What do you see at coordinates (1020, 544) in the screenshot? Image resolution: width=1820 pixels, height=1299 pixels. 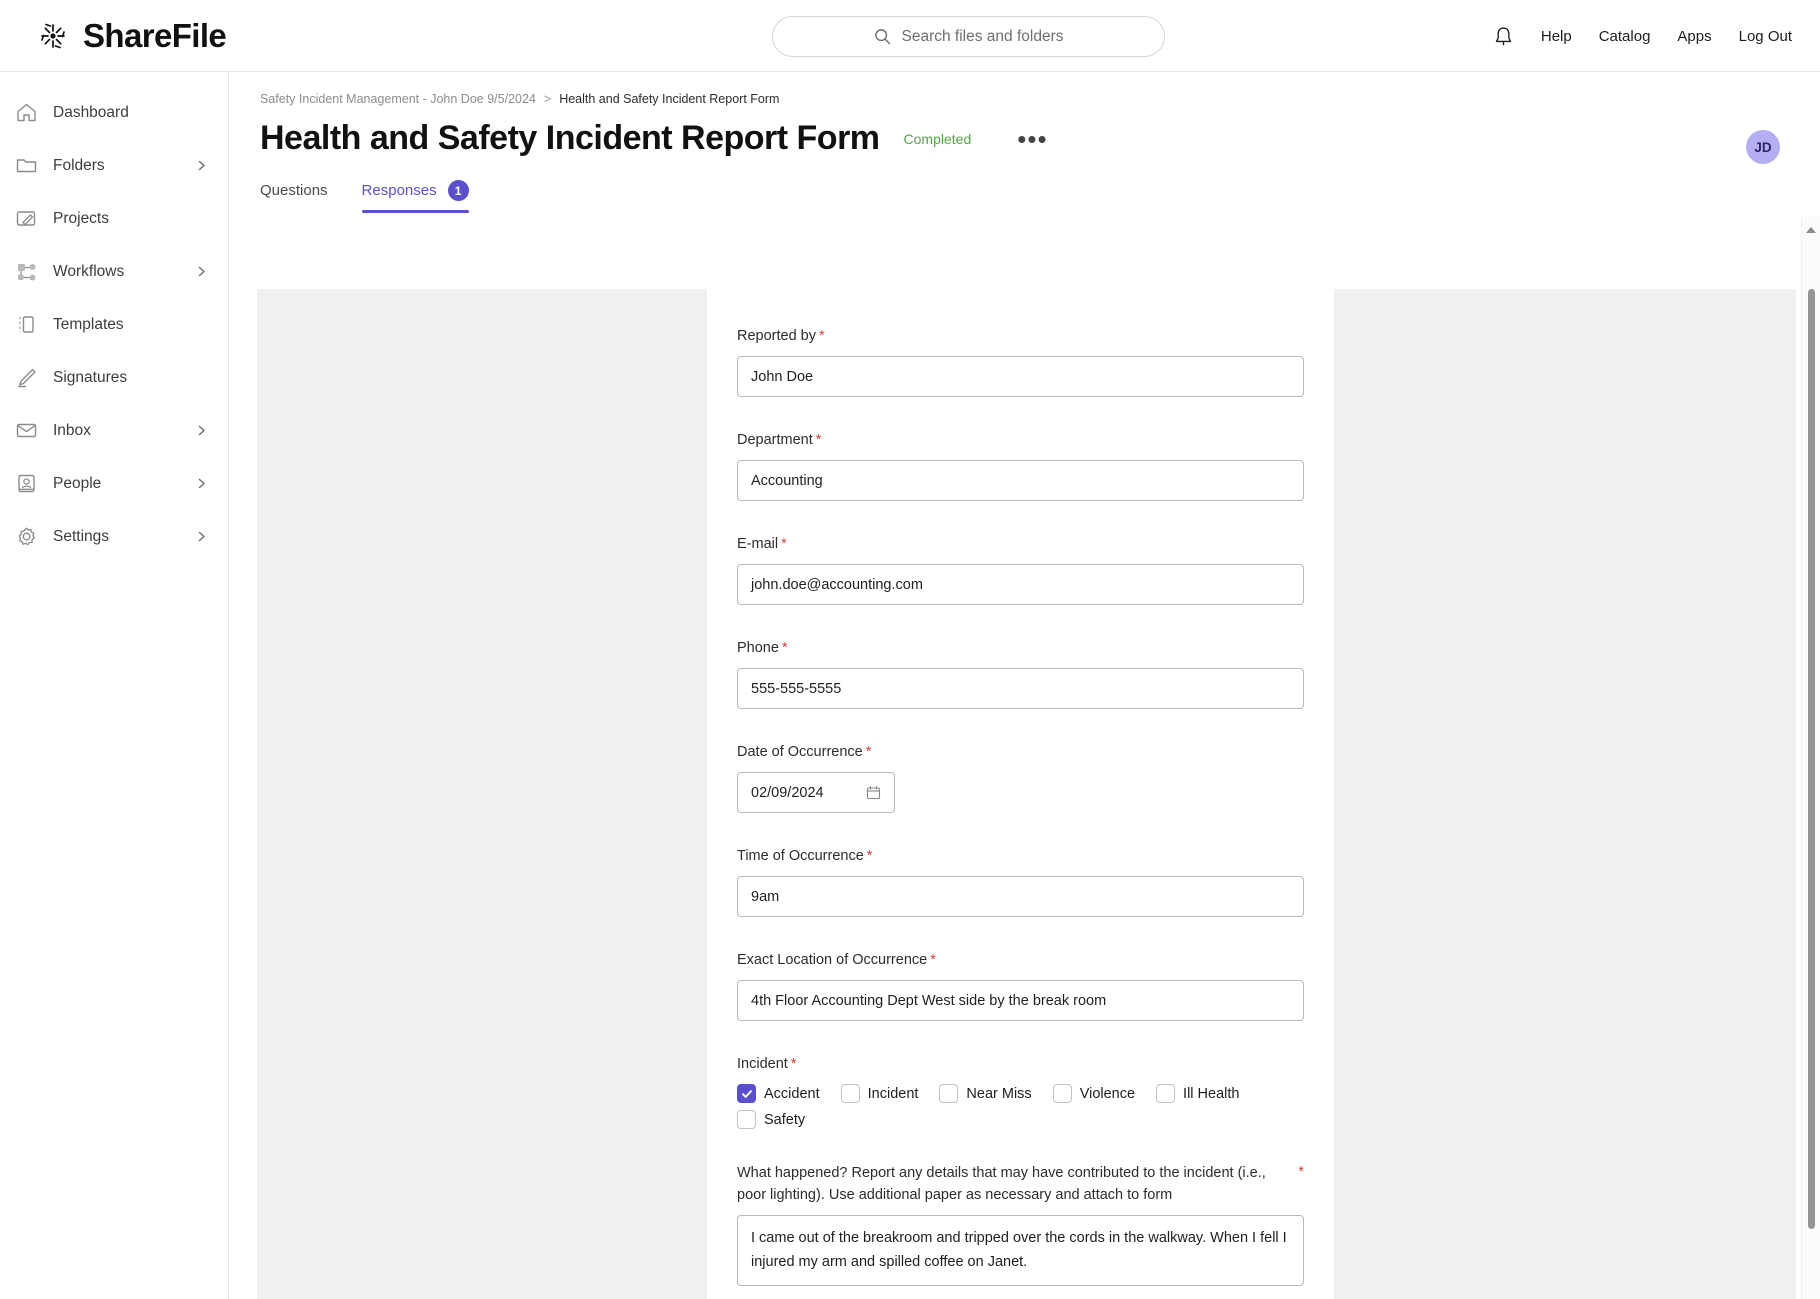 I see `field-label: E-mail *` at bounding box center [1020, 544].